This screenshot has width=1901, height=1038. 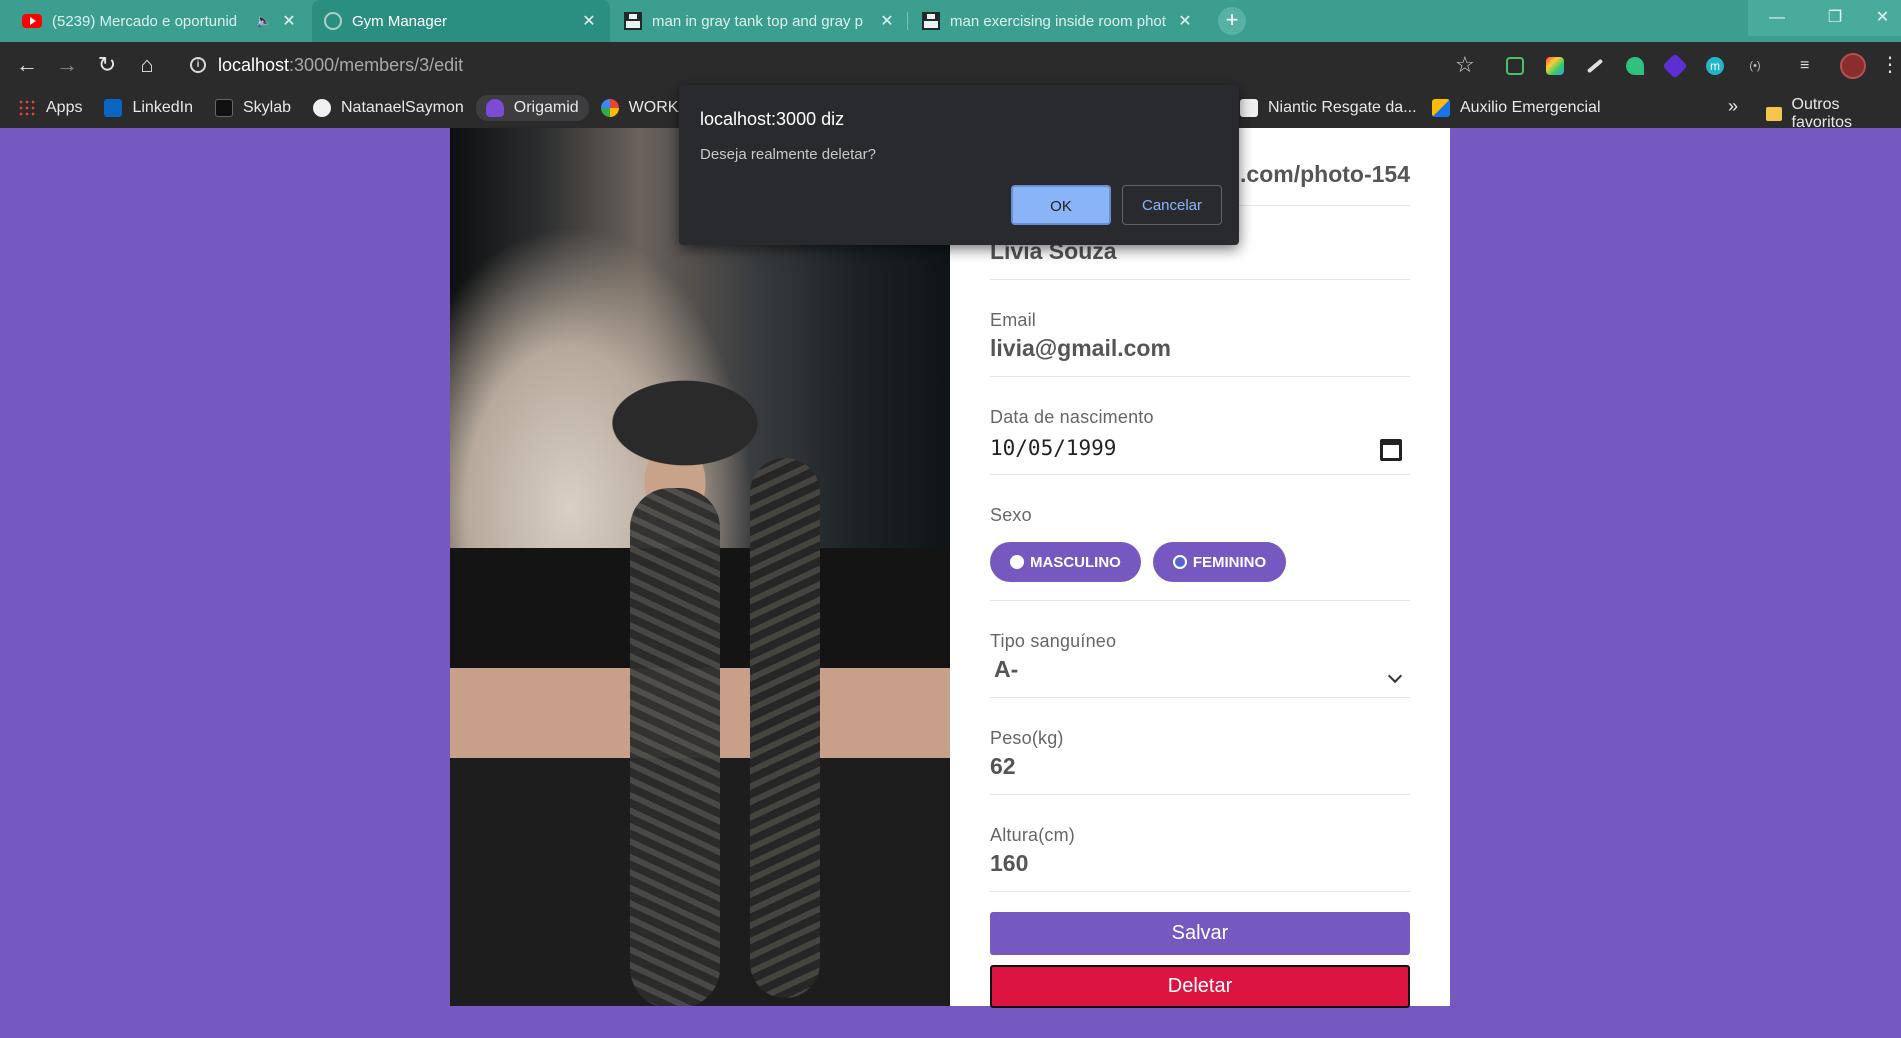 I want to click on back-icon: ←, so click(x=27, y=65).